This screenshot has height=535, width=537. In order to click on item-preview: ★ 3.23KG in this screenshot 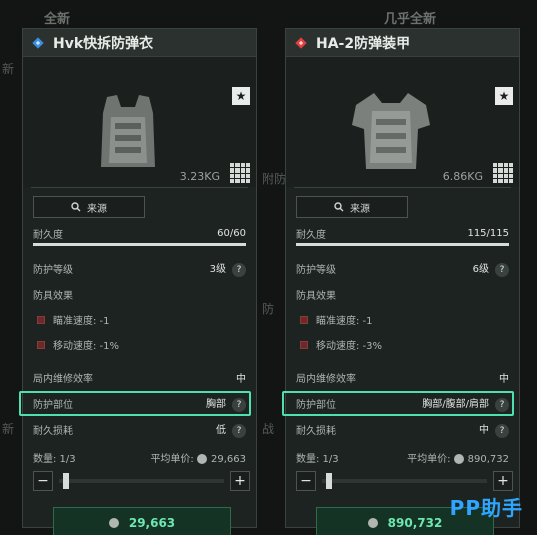, I will do `click(139, 122)`.